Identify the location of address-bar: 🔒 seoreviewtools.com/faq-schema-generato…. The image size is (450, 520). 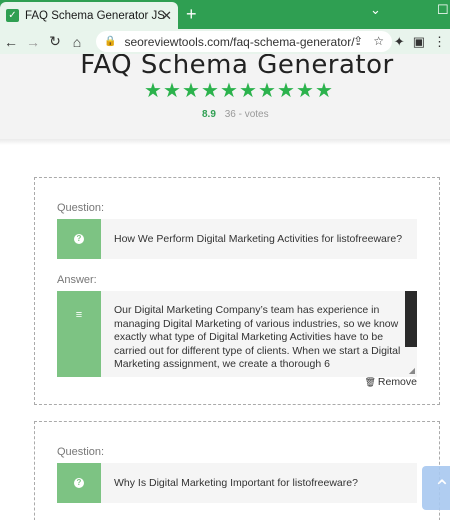
(244, 41).